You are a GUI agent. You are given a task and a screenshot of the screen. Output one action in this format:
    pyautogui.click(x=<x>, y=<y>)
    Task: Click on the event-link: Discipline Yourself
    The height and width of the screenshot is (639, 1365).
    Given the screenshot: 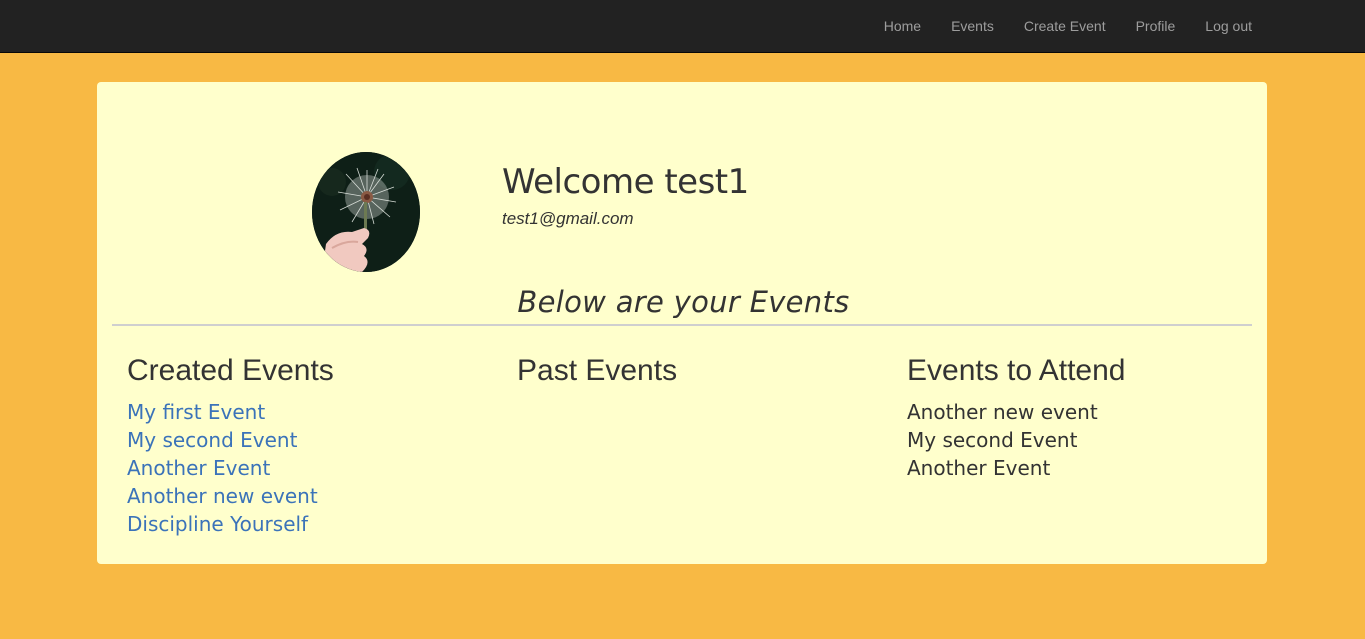 What is the action you would take?
    pyautogui.click(x=217, y=524)
    